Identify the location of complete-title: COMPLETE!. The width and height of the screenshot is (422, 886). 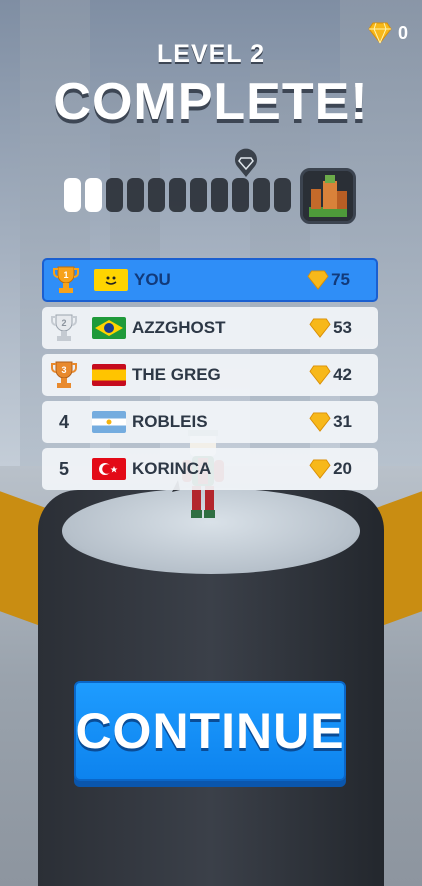
(211, 102).